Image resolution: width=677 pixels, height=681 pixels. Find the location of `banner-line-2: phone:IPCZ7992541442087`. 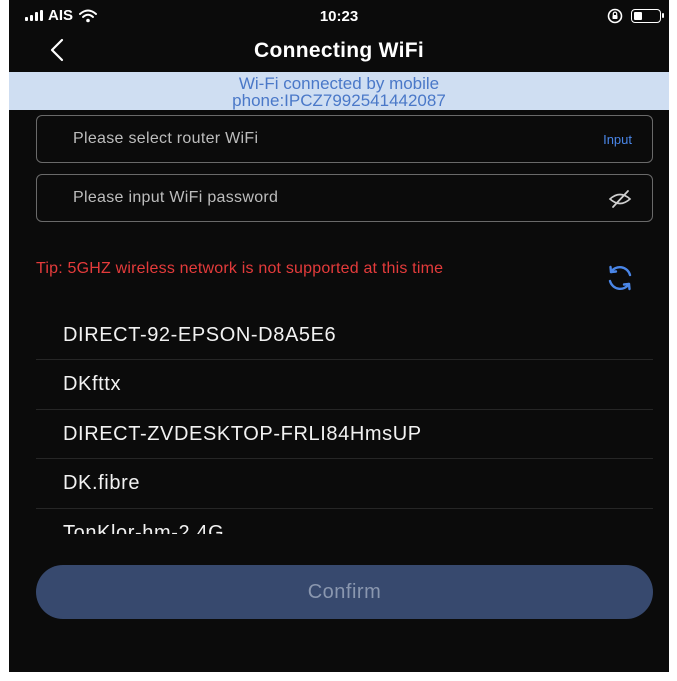

banner-line-2: phone:IPCZ7992541442087 is located at coordinates (339, 100).